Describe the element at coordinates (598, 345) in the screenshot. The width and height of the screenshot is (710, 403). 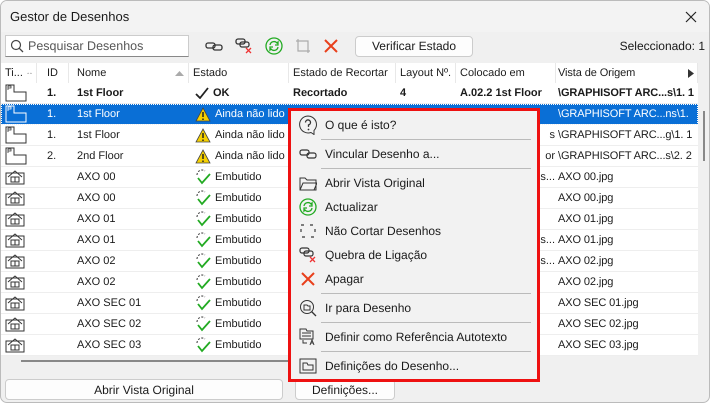
I see `table-cell: AXO SEC 03.jpg` at that location.